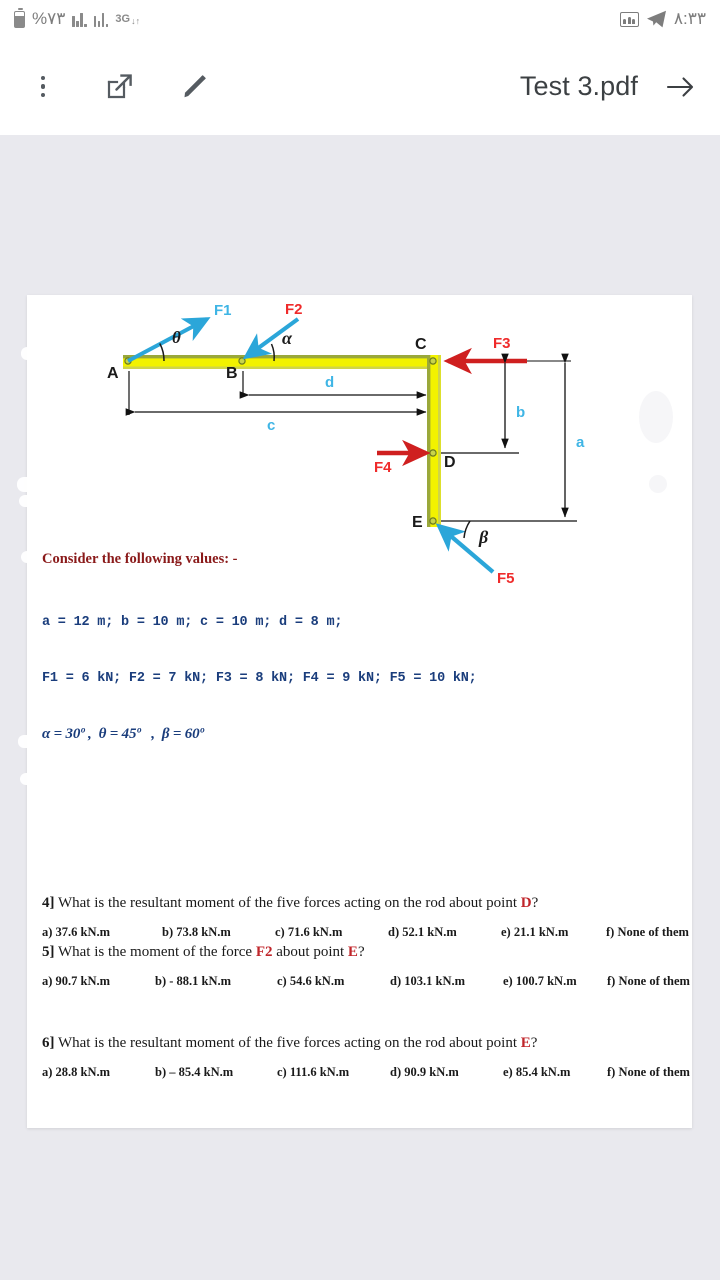  Describe the element at coordinates (534, 1043) in the screenshot. I see `question-text-6b: ?` at that location.